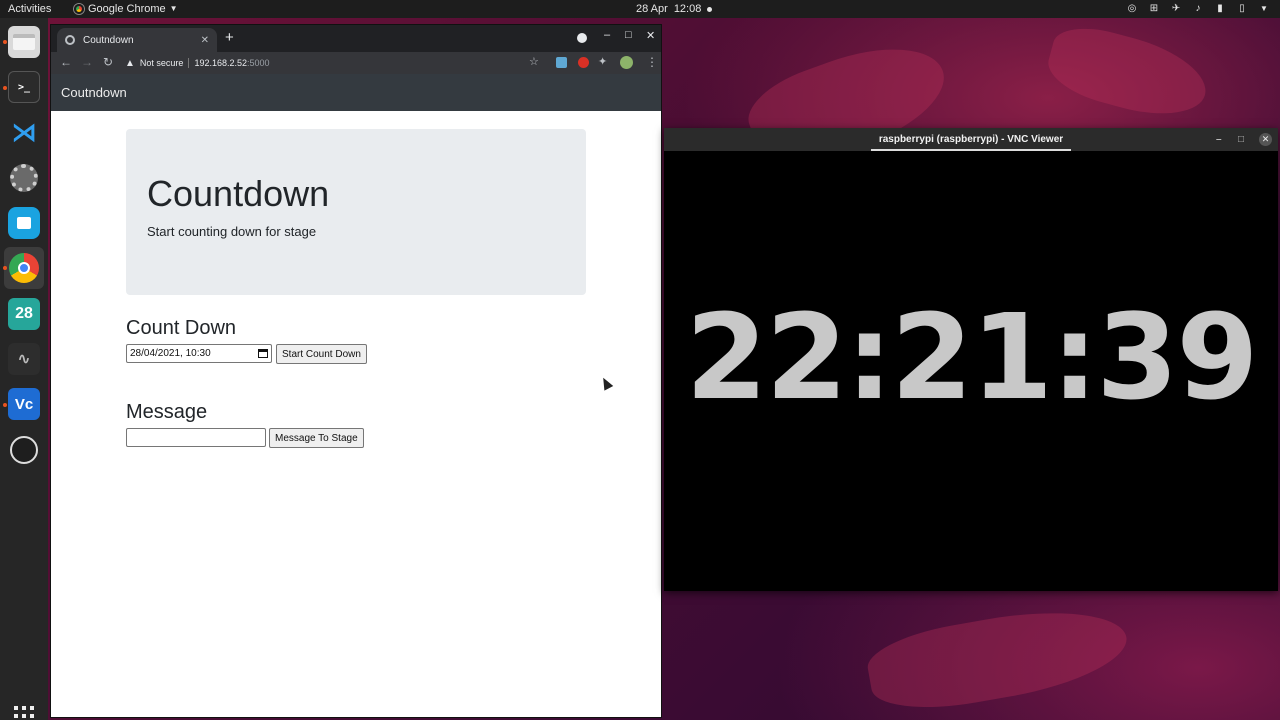  I want to click on software-center-icon, so click(24, 223).